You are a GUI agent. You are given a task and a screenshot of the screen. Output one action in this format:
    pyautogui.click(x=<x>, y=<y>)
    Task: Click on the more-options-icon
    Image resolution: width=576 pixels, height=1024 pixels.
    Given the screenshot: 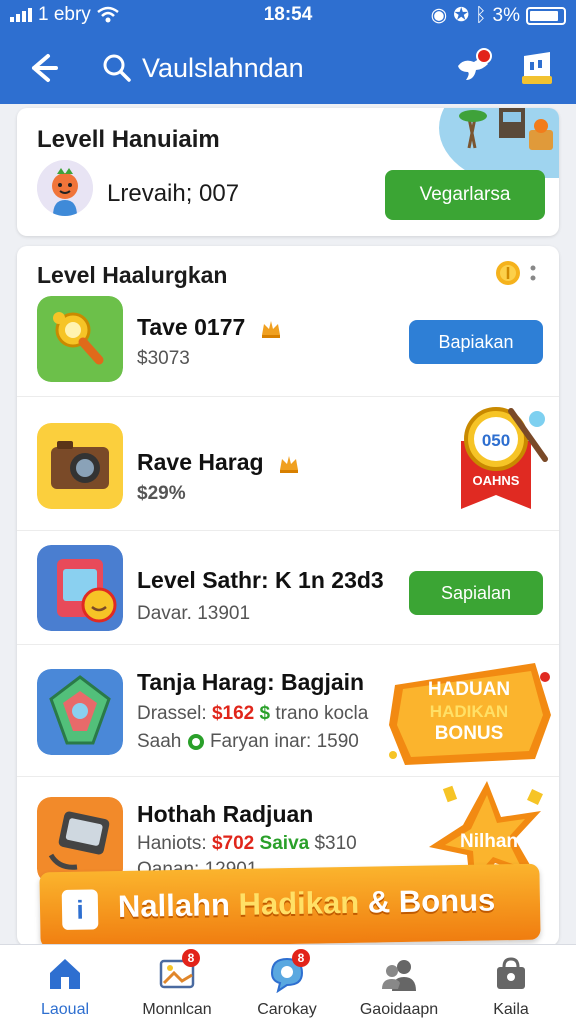 What is the action you would take?
    pyautogui.click(x=533, y=273)
    